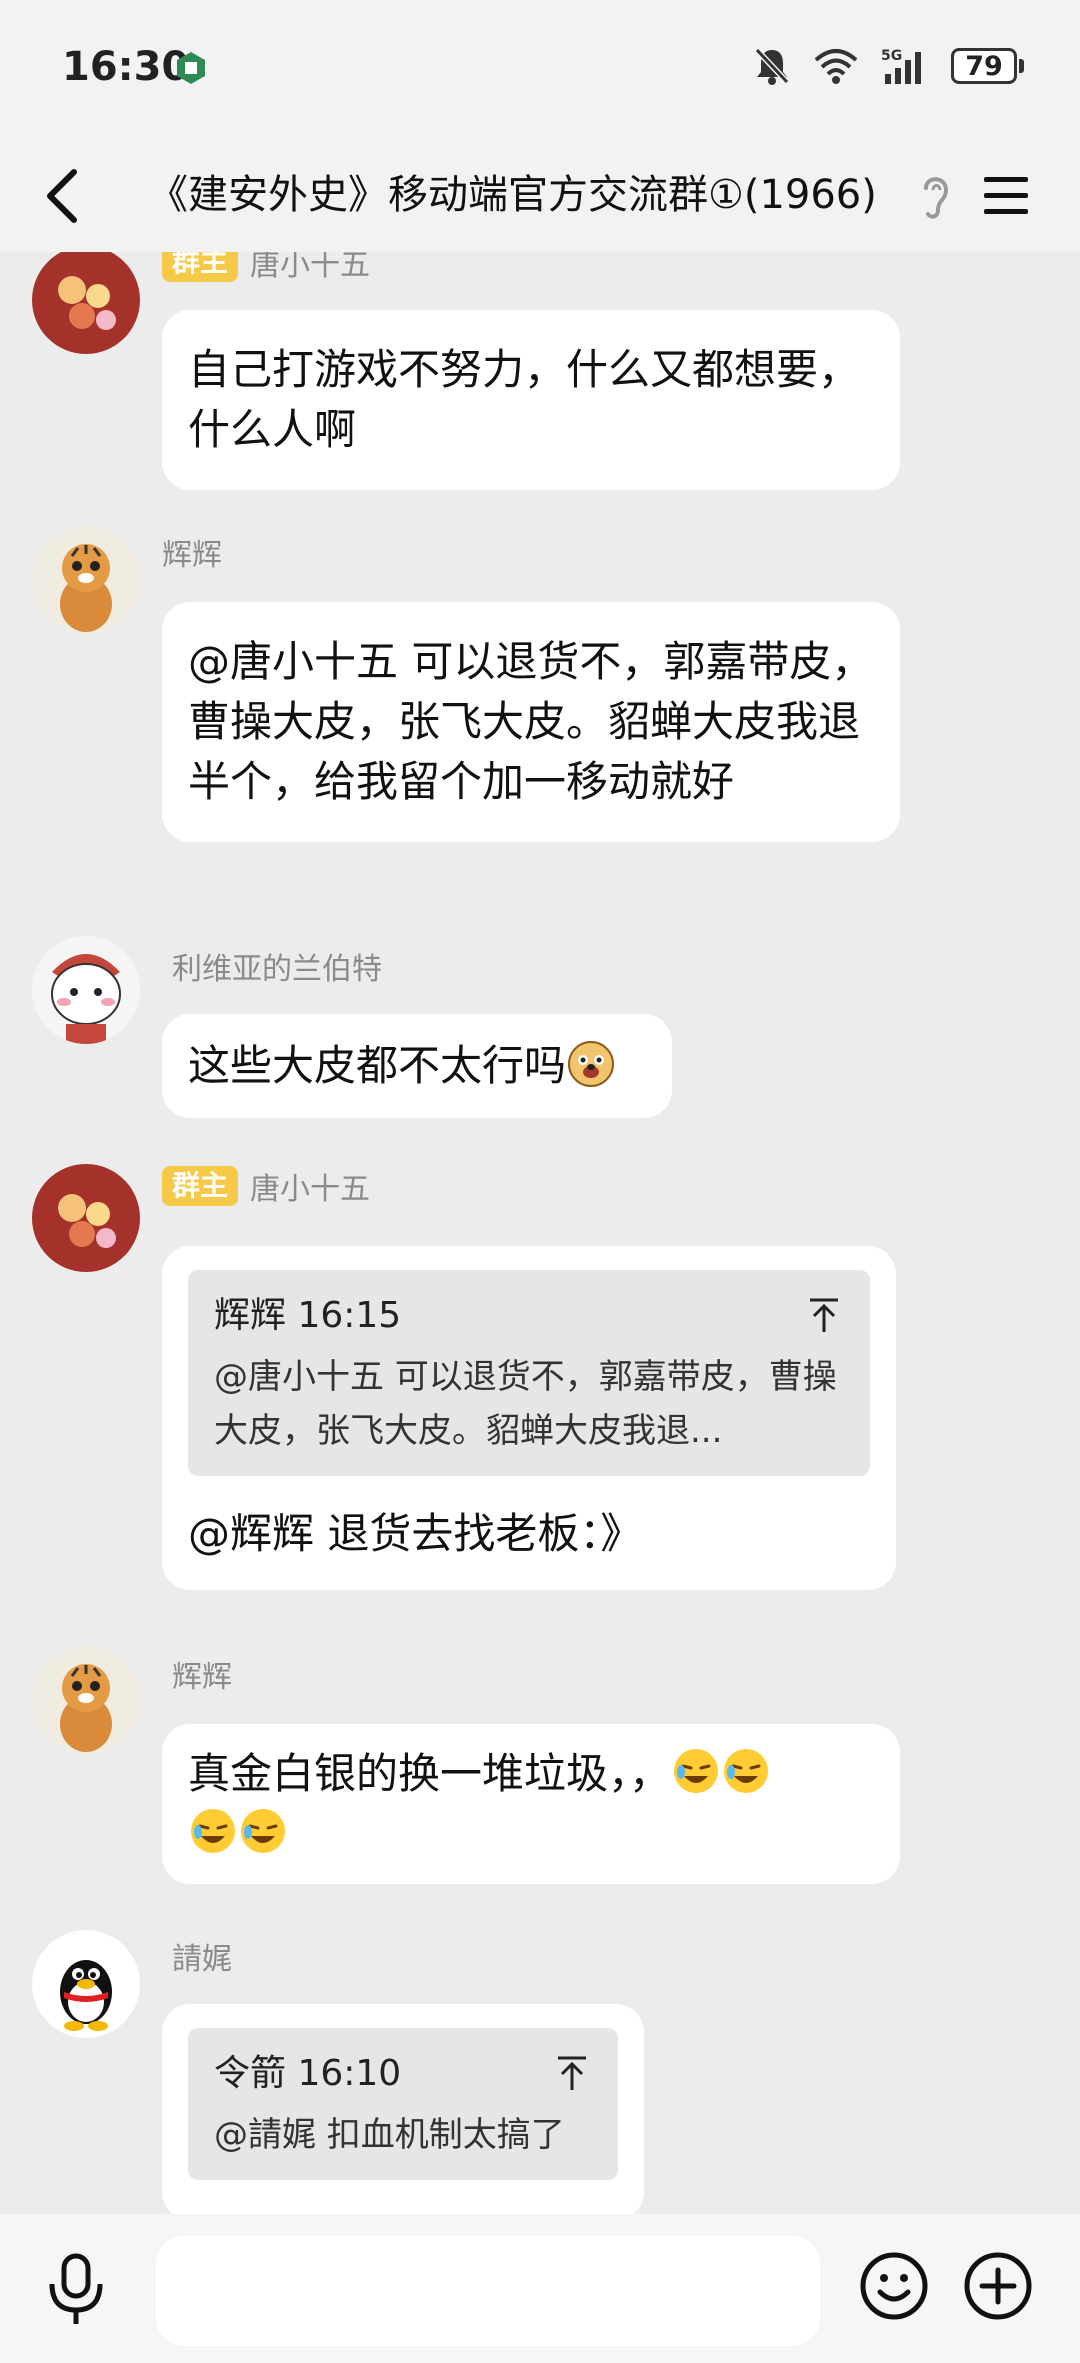 The width and height of the screenshot is (1080, 2363). I want to click on dog-face-emoji-icon, so click(591, 1064).